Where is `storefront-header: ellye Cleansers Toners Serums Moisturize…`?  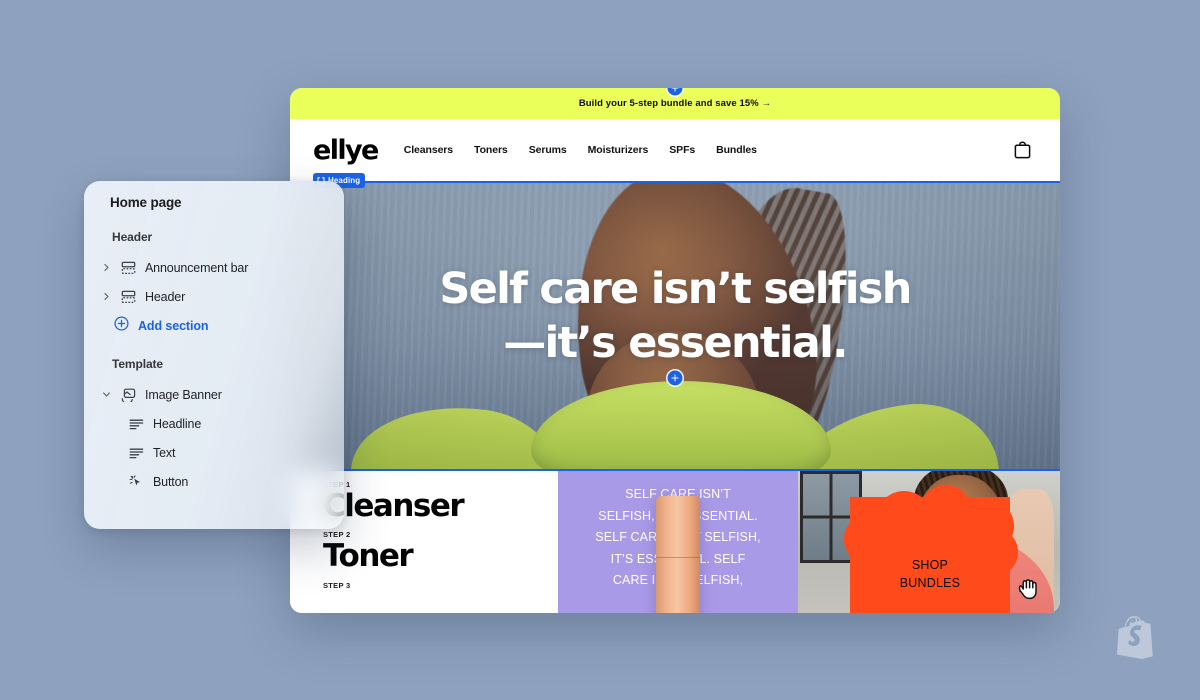
storefront-header: ellye Cleansers Toners Serums Moisturize… is located at coordinates (675, 153).